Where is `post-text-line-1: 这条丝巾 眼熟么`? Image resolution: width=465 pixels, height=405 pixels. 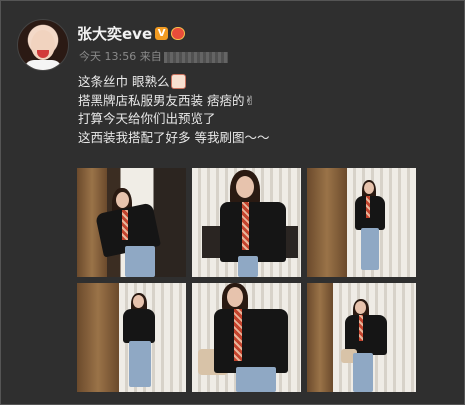 post-text-line-1: 这条丝巾 眼熟么 is located at coordinates (263, 82).